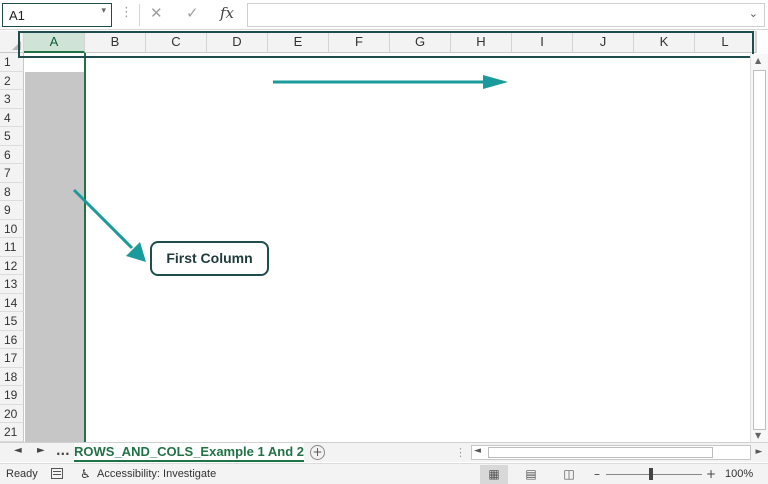 This screenshot has width=768, height=484. Describe the element at coordinates (227, 13) in the screenshot. I see `insert-function-icon: fx` at that location.